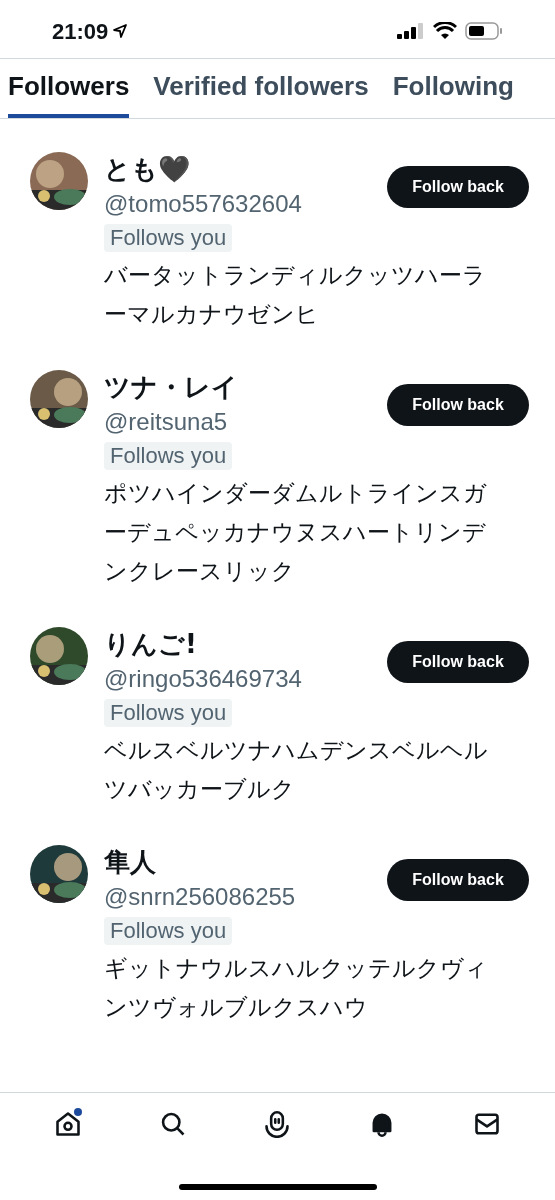  Describe the element at coordinates (68, 1124) in the screenshot. I see `home-icon` at that location.